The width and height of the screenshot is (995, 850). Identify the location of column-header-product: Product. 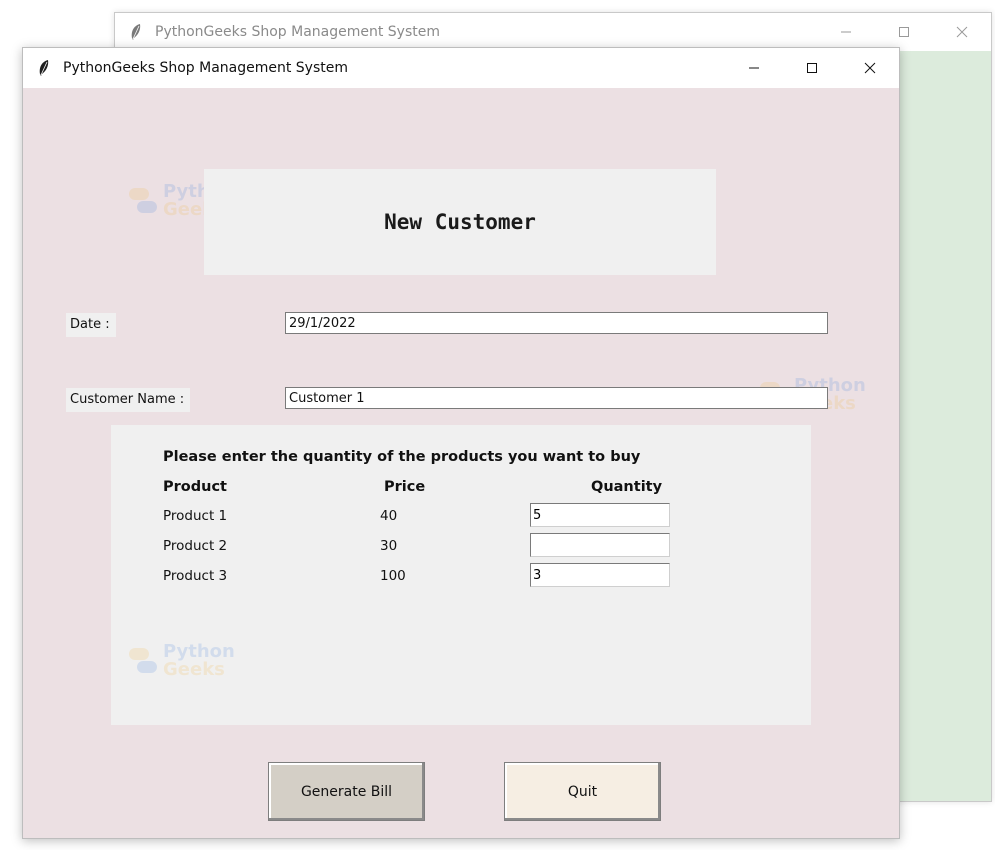
(195, 487).